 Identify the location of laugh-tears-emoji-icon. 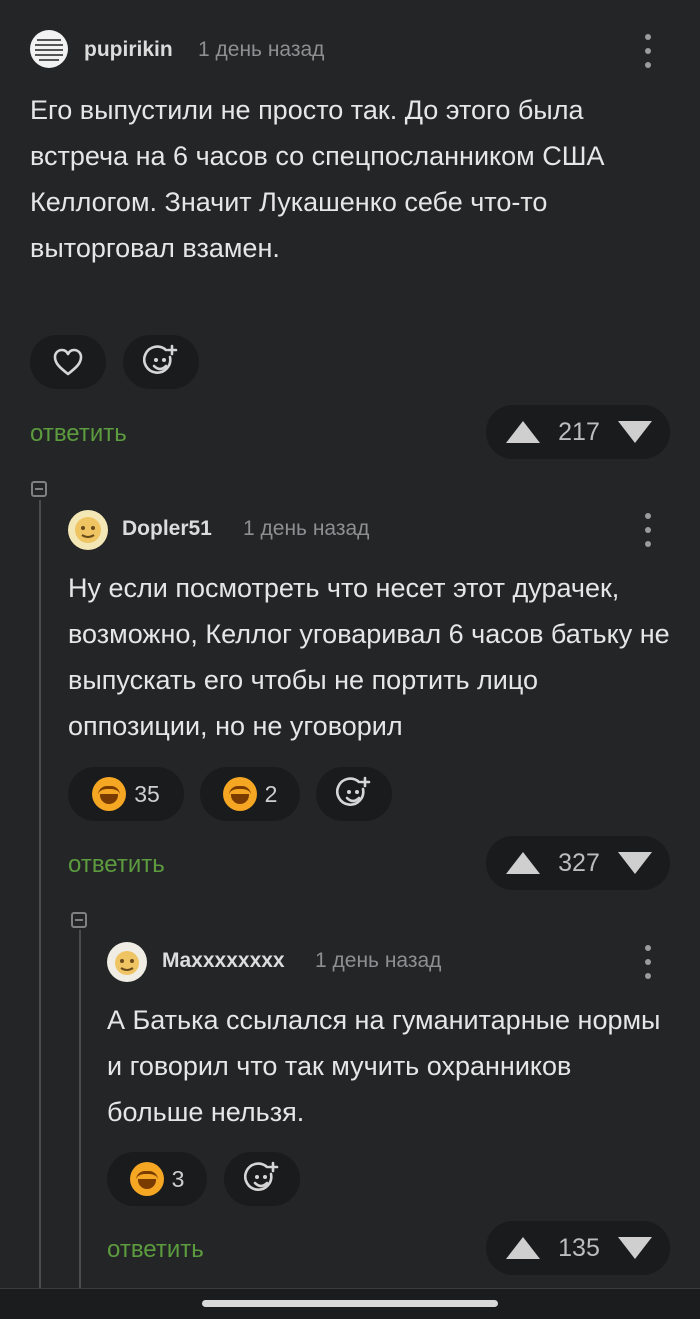
(109, 794).